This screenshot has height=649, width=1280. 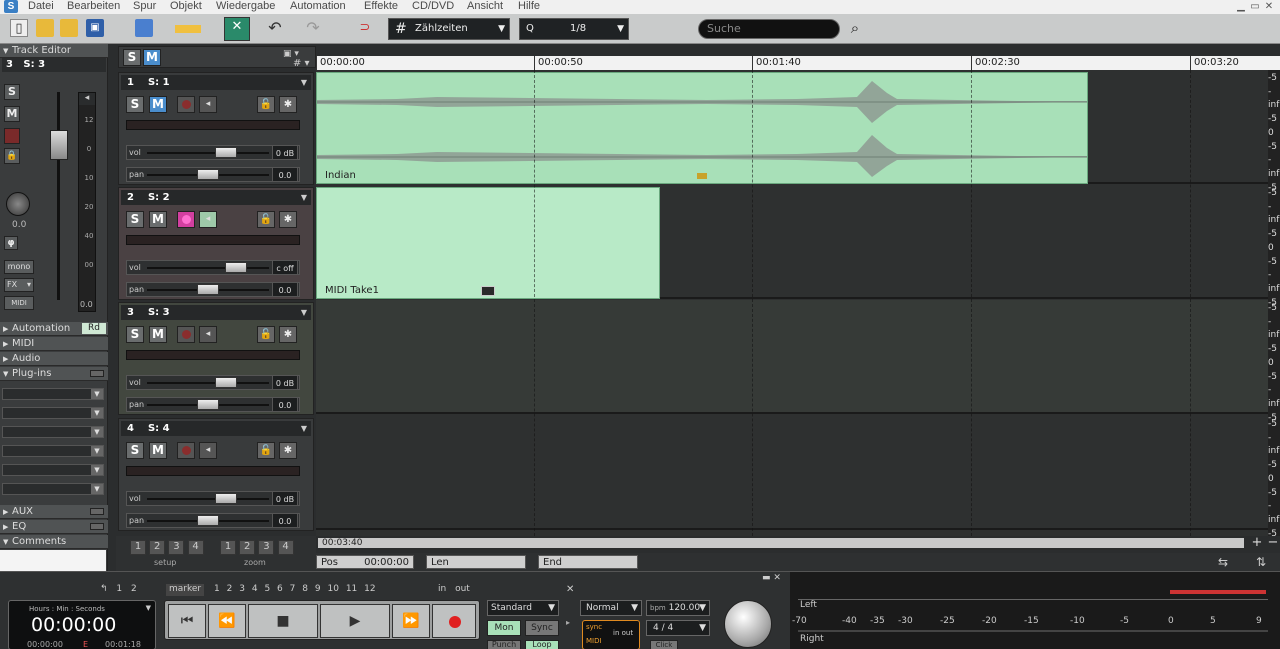 I want to click on record-mode-dropdown: Standard ▼, so click(x=523, y=608).